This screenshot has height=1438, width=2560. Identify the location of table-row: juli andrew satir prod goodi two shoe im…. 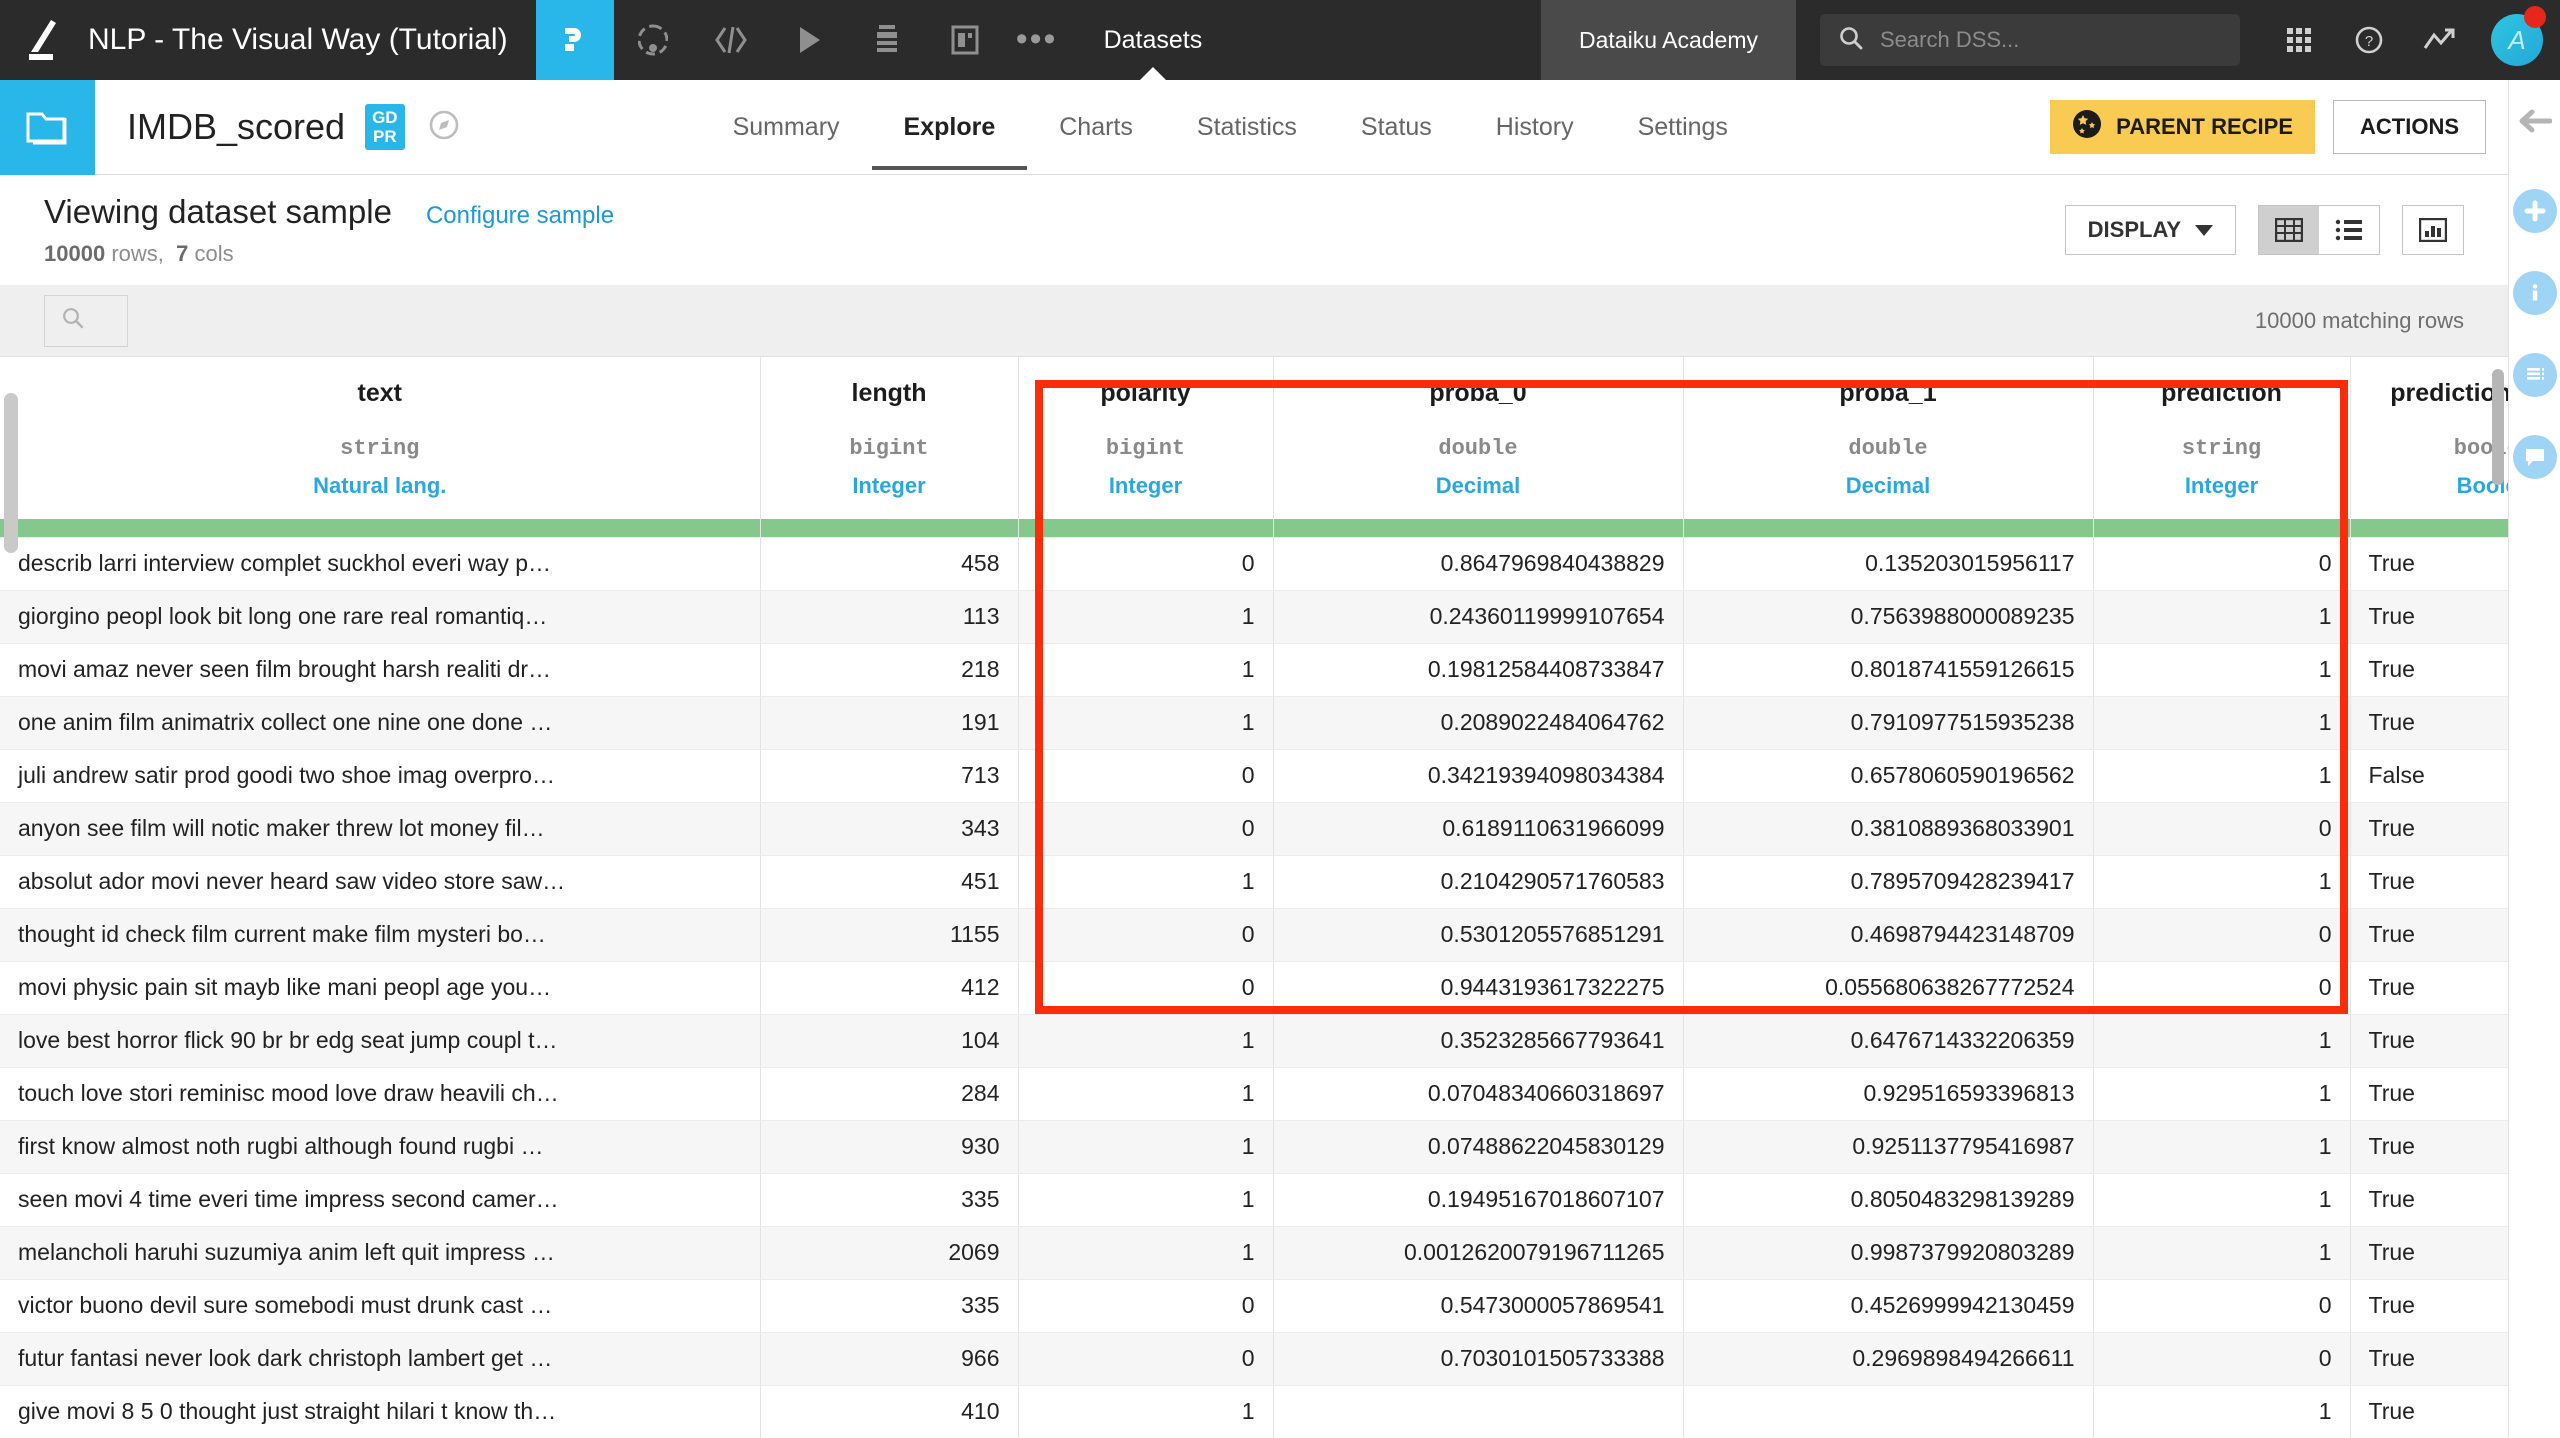
(1254, 776).